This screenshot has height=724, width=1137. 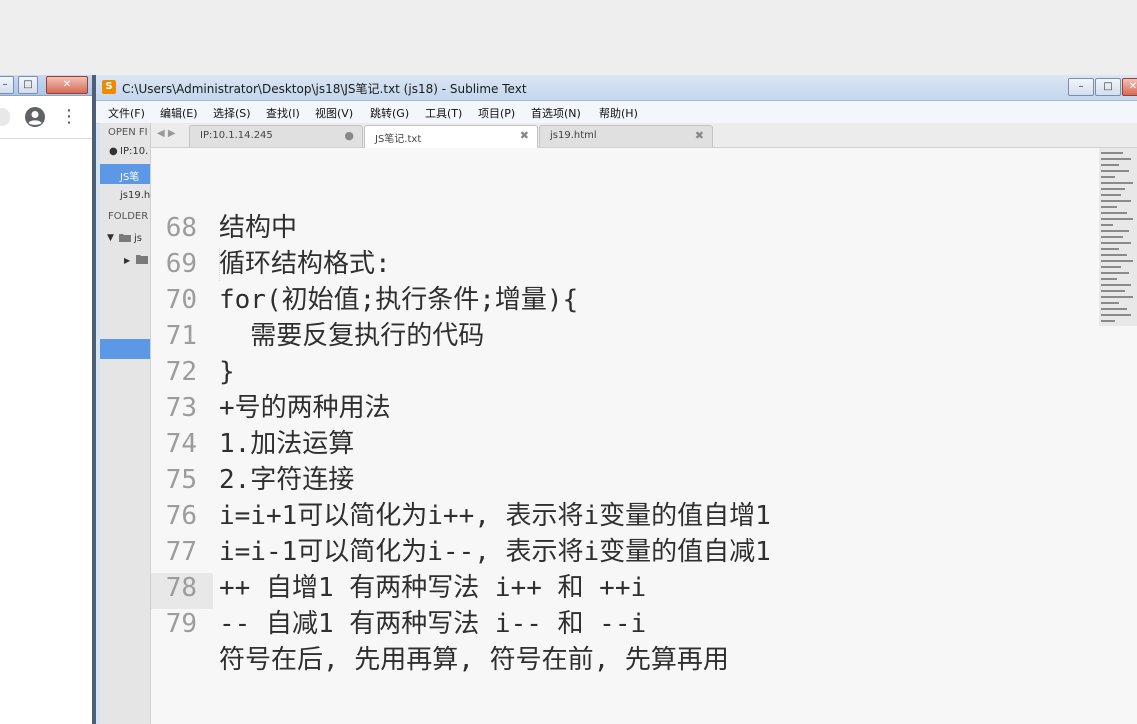 What do you see at coordinates (128, 132) in the screenshot?
I see `open-files-header: OPEN FI` at bounding box center [128, 132].